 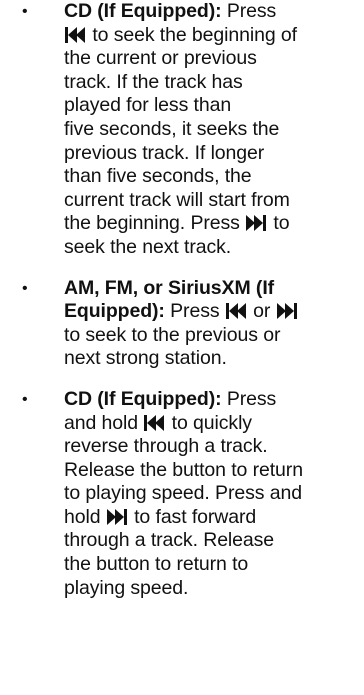 I want to click on text-line: than five seconds, the, so click(x=158, y=176).